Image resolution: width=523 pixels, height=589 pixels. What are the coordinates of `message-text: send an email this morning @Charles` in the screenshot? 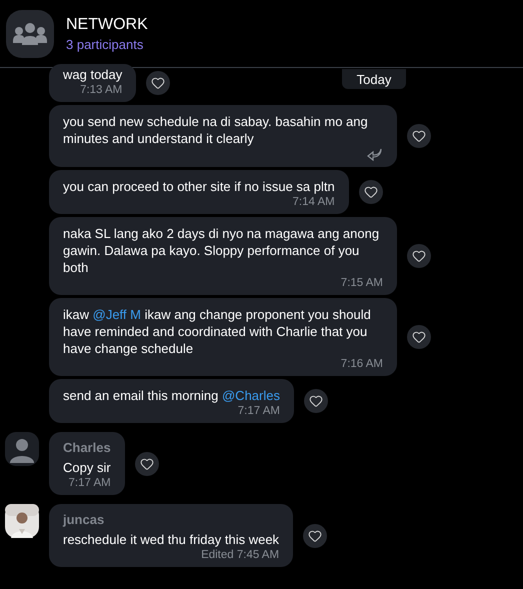 It's located at (171, 395).